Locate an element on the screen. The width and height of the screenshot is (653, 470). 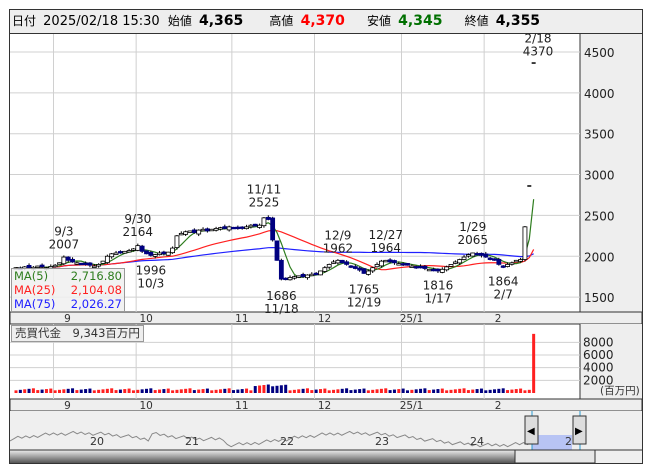
annotation-label: 11/18 is located at coordinates (281, 309).